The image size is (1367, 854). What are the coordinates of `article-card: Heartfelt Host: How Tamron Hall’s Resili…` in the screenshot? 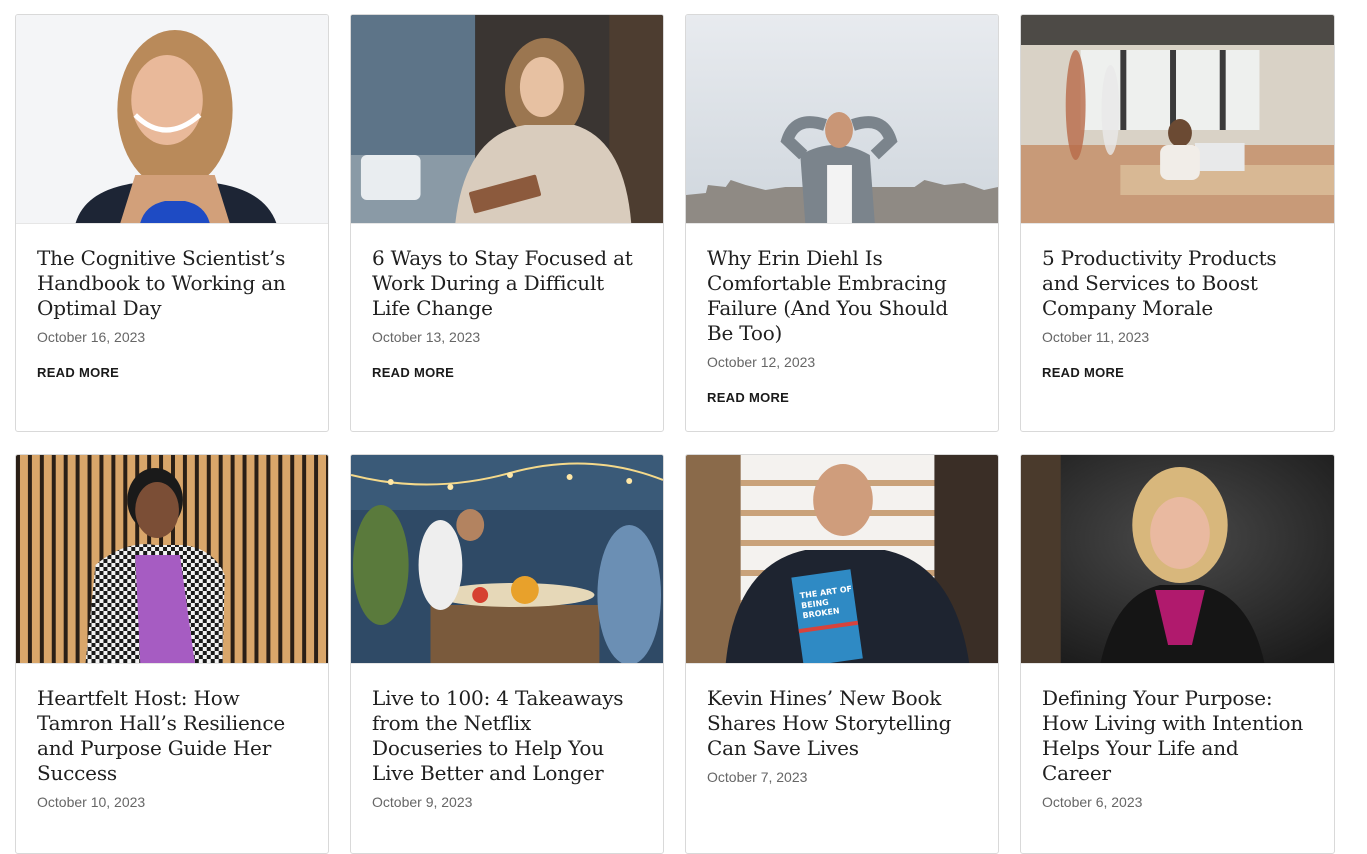 It's located at (172, 654).